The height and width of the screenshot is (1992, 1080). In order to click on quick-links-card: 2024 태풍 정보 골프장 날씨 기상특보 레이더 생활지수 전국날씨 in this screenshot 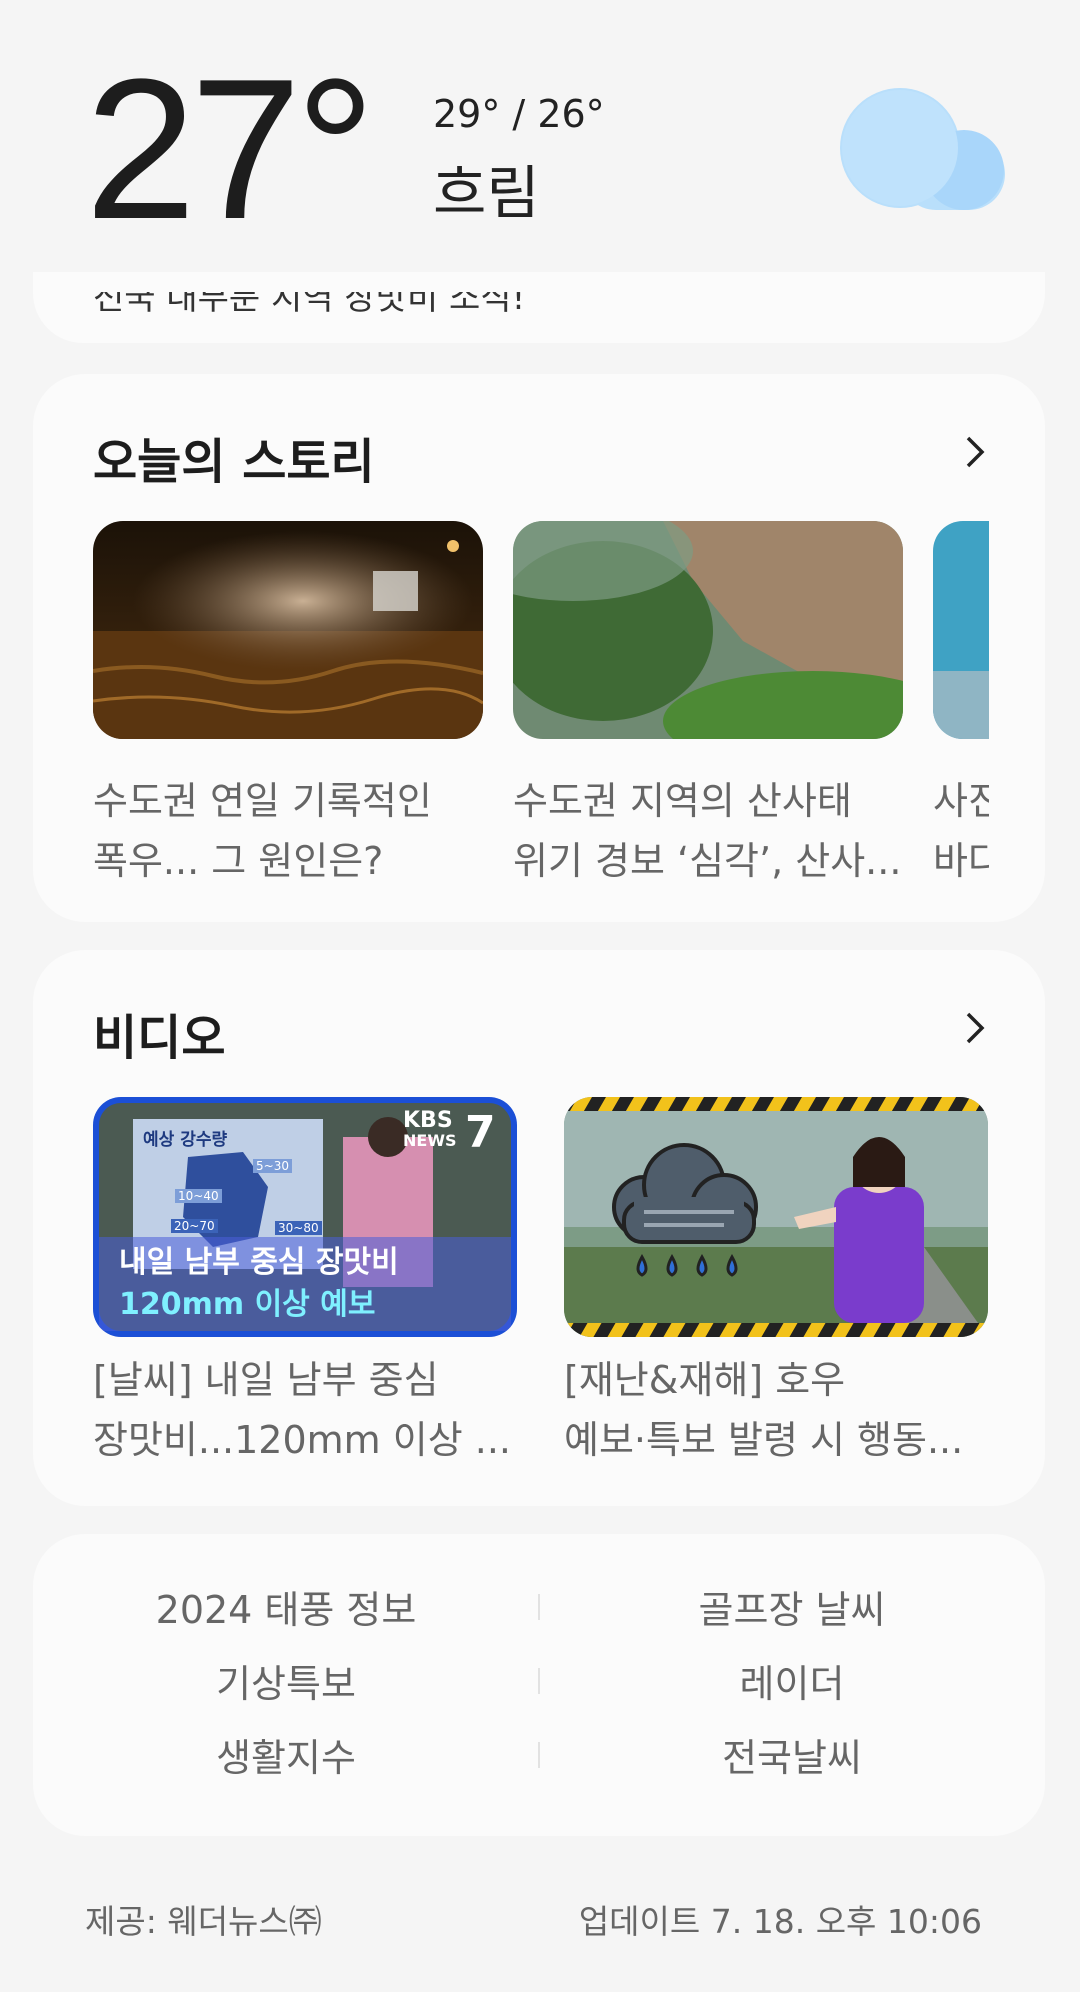, I will do `click(539, 1685)`.